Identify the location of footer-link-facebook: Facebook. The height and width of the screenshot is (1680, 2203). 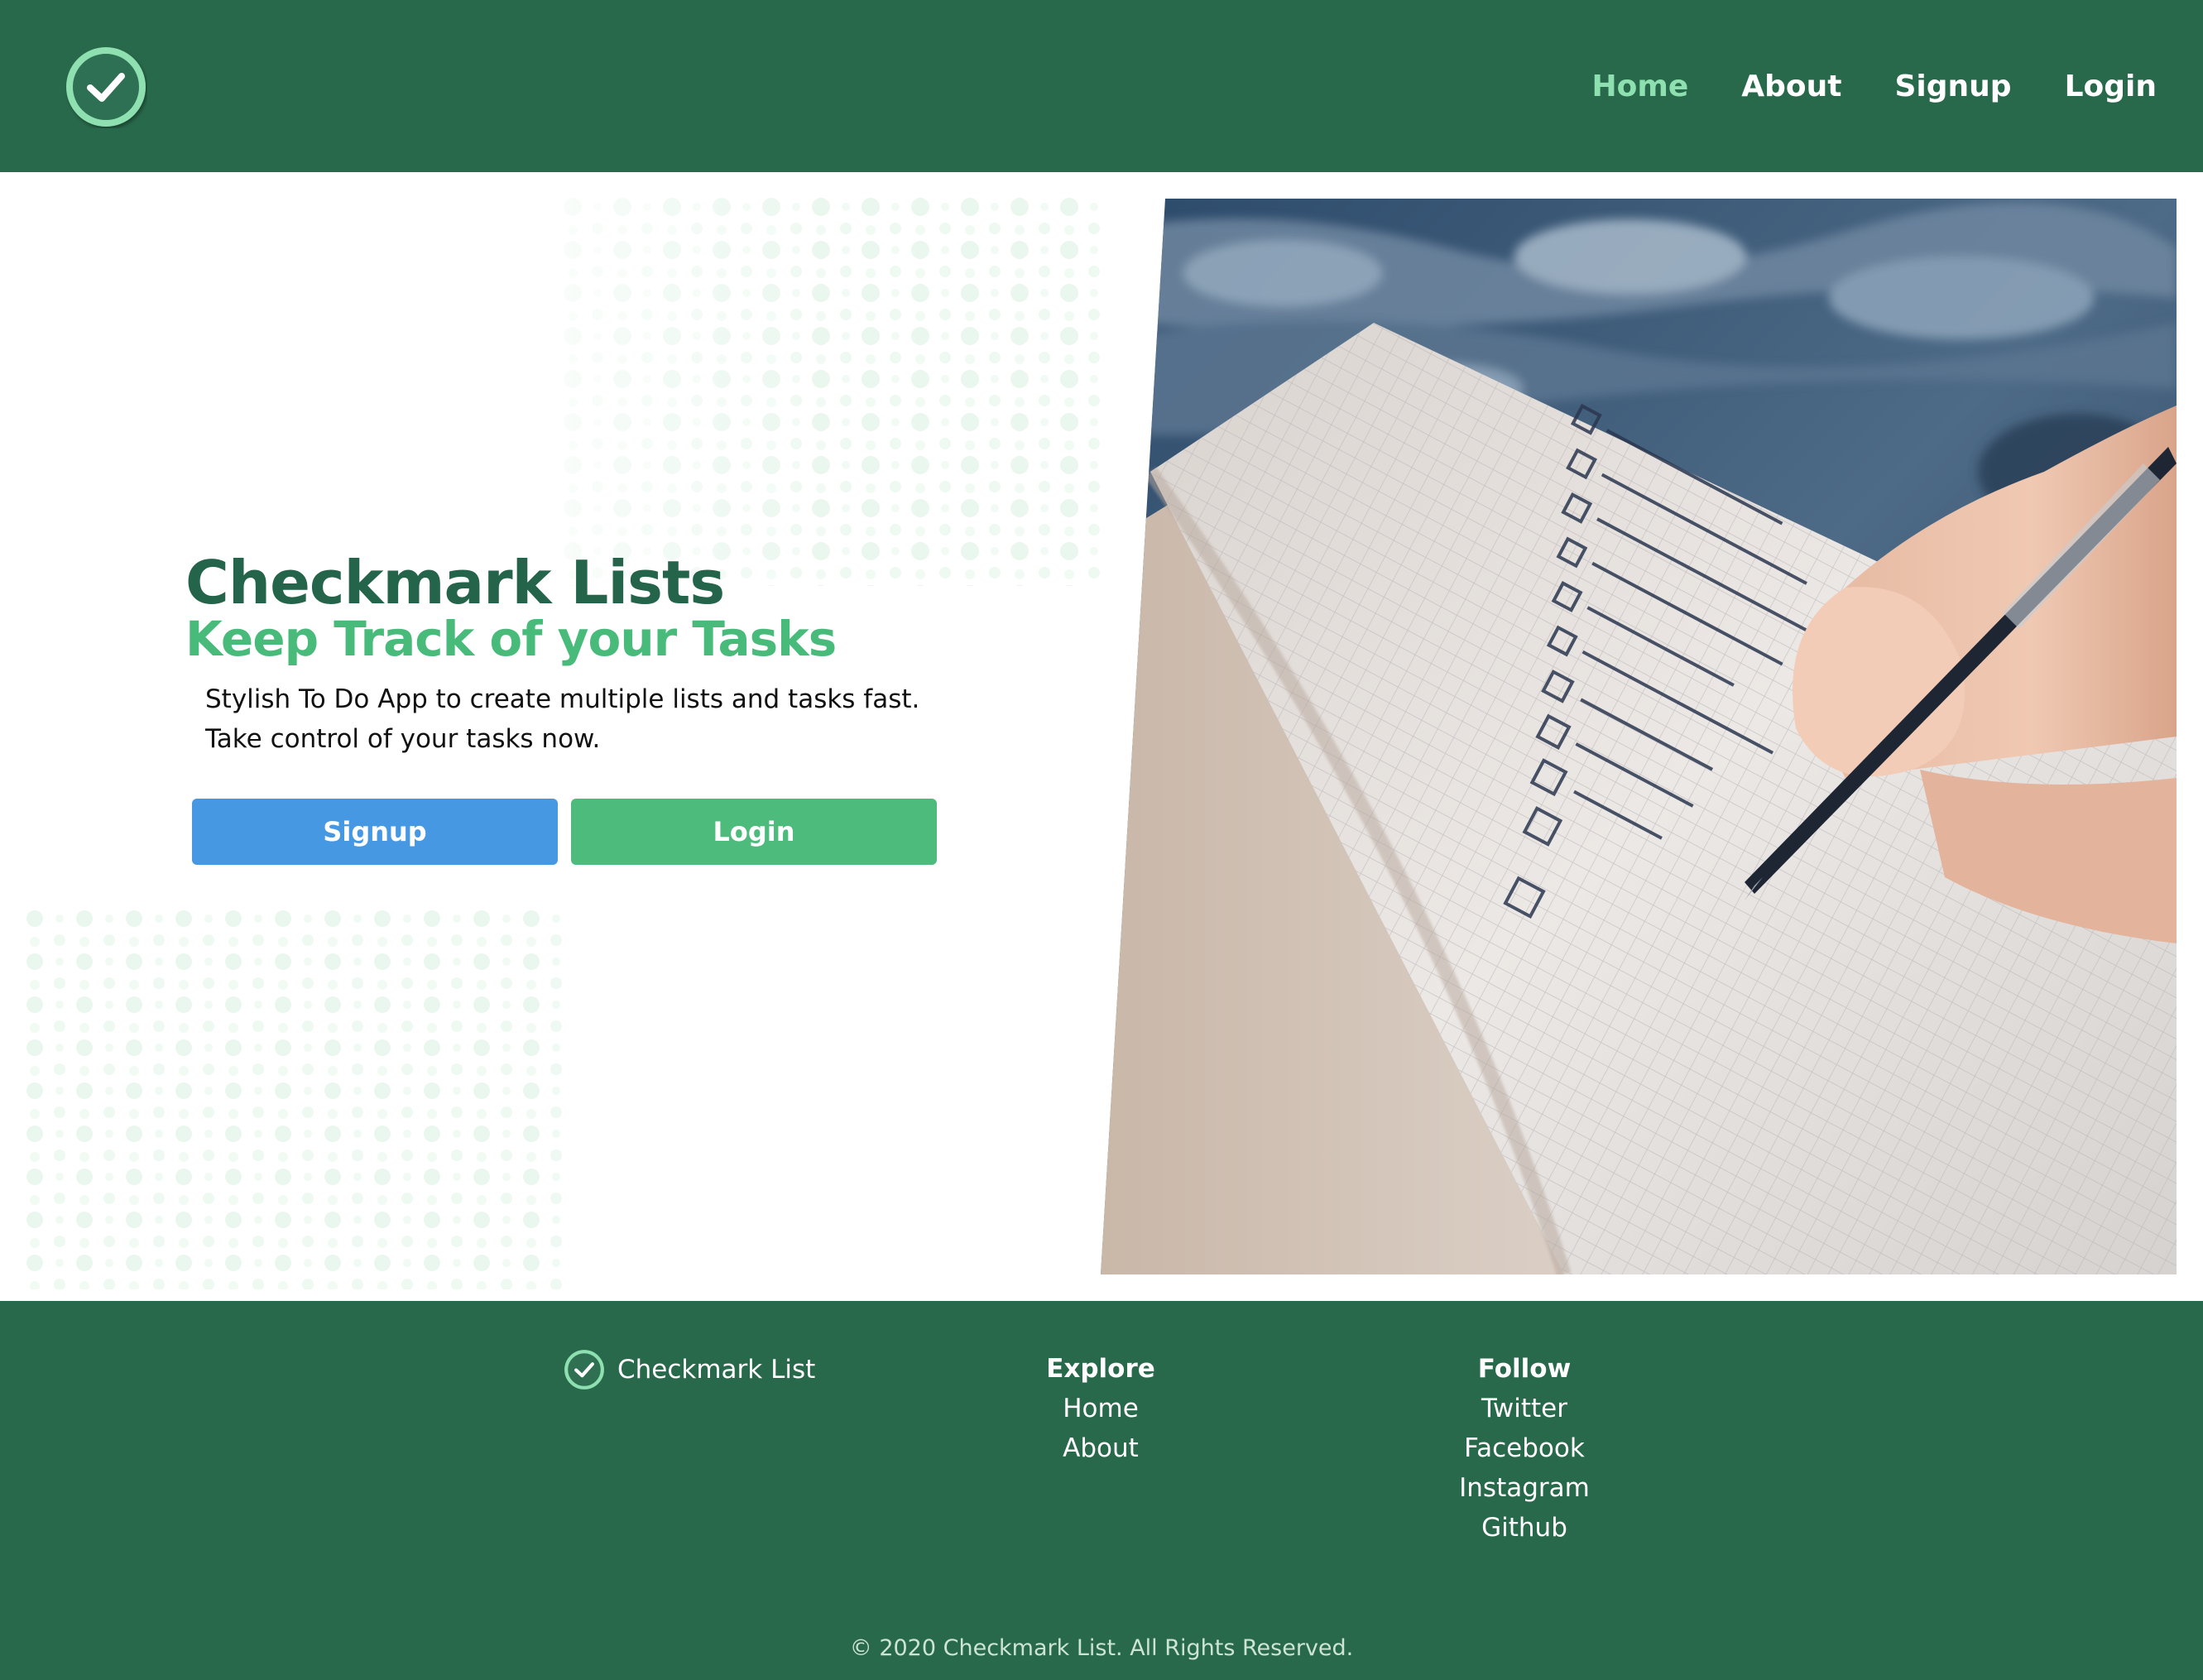
(1525, 1448).